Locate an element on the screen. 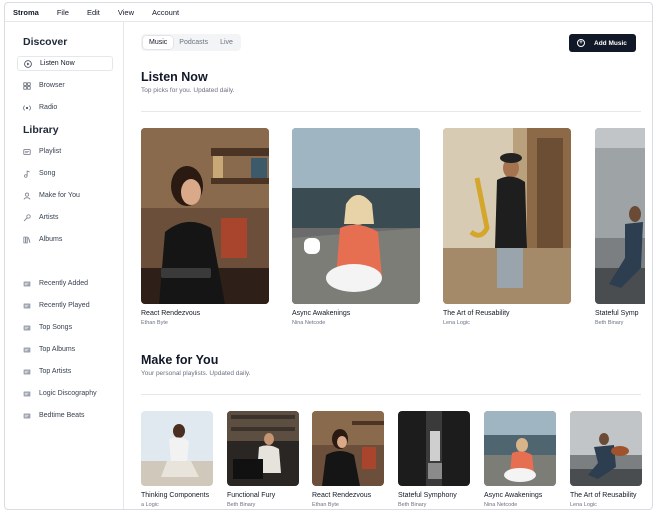  playlist-title: Stateful Symphony is located at coordinates (427, 495).